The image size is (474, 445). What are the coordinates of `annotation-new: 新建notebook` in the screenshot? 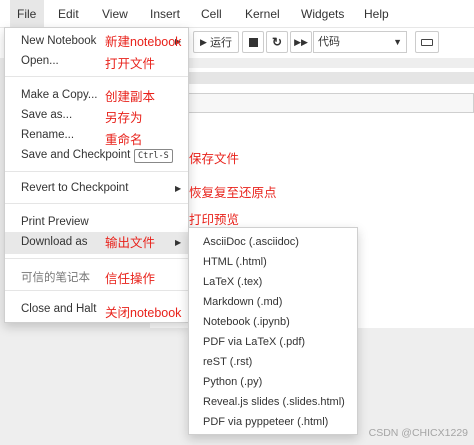 It's located at (143, 42).